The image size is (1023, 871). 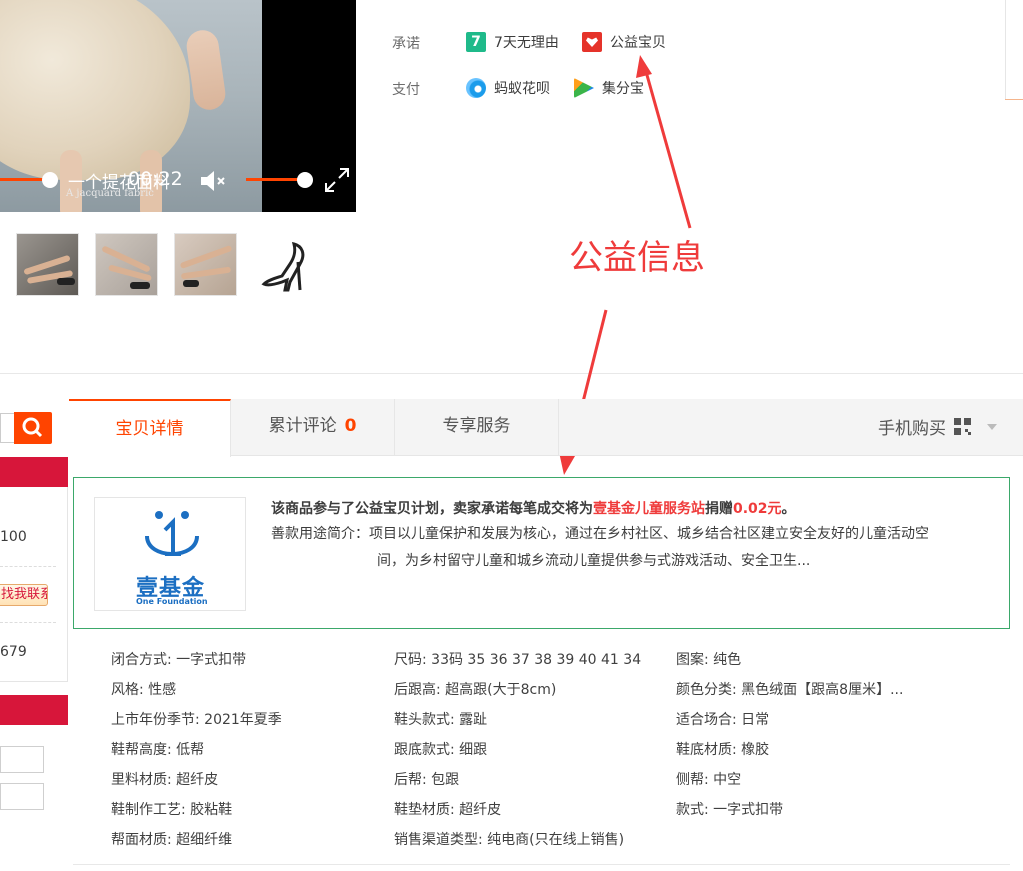 What do you see at coordinates (196, 720) in the screenshot?
I see `attribute-item: 上市年份季节: 2021年夏季` at bounding box center [196, 720].